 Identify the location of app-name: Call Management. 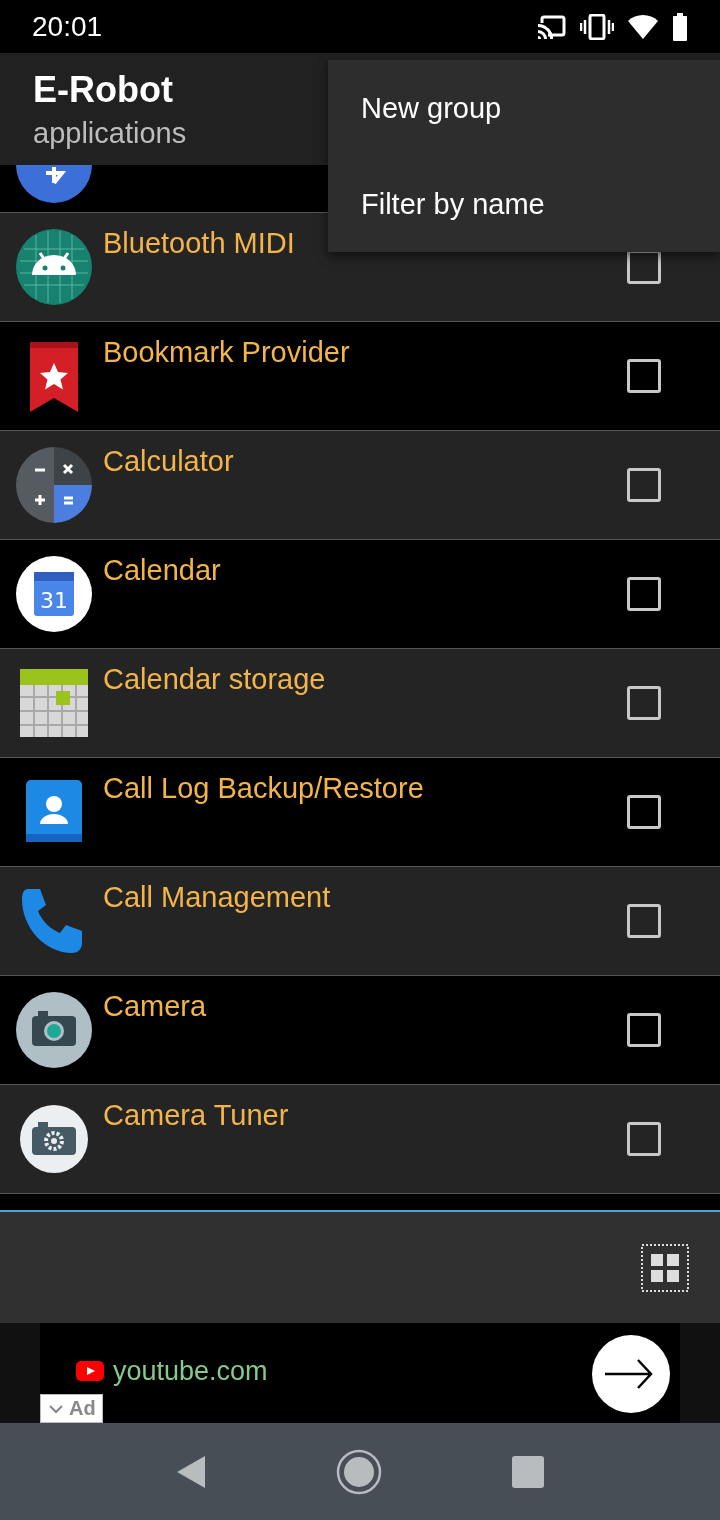
(217, 897).